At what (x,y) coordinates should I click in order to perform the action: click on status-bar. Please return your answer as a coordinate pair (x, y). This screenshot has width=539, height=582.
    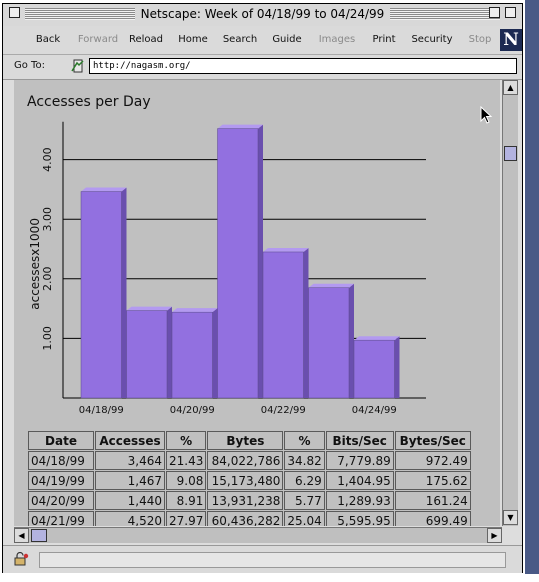
    Looking at the image, I should click on (262, 559).